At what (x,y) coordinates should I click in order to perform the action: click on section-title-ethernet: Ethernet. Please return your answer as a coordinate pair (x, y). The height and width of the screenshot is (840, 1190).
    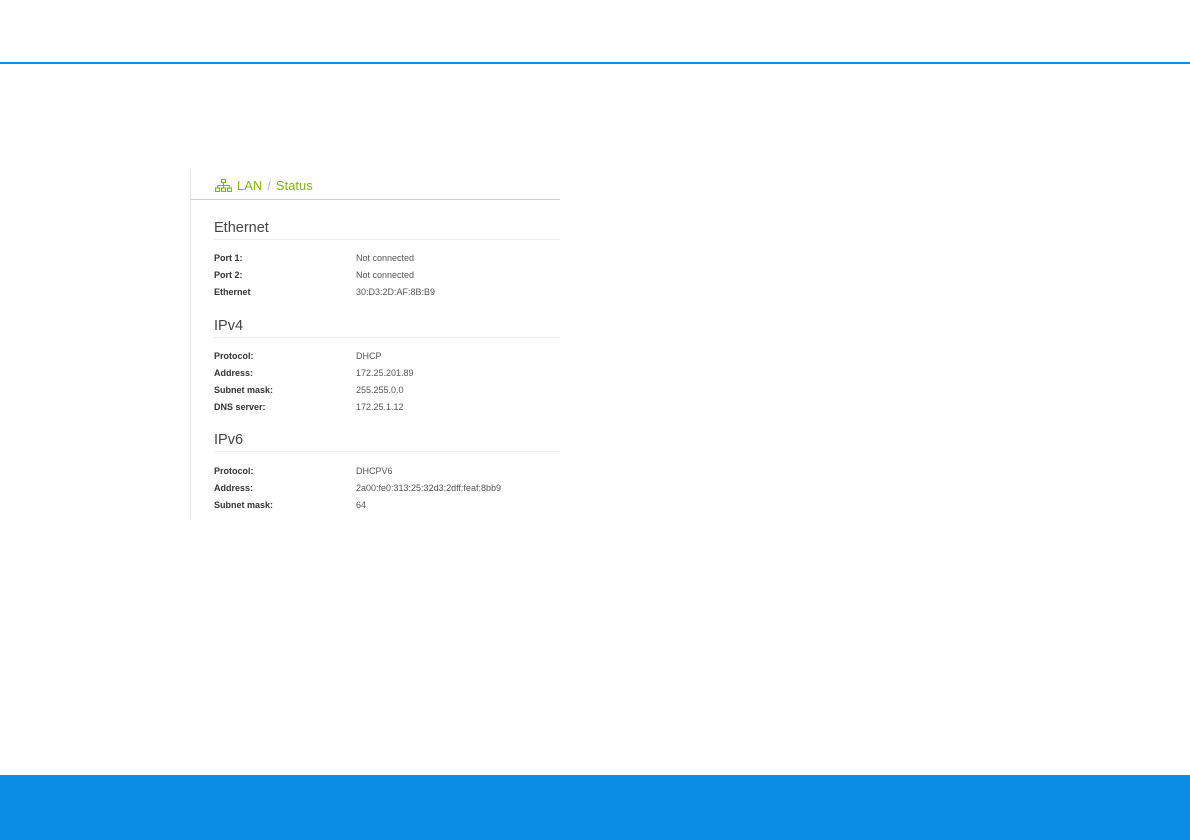
    Looking at the image, I should click on (241, 228).